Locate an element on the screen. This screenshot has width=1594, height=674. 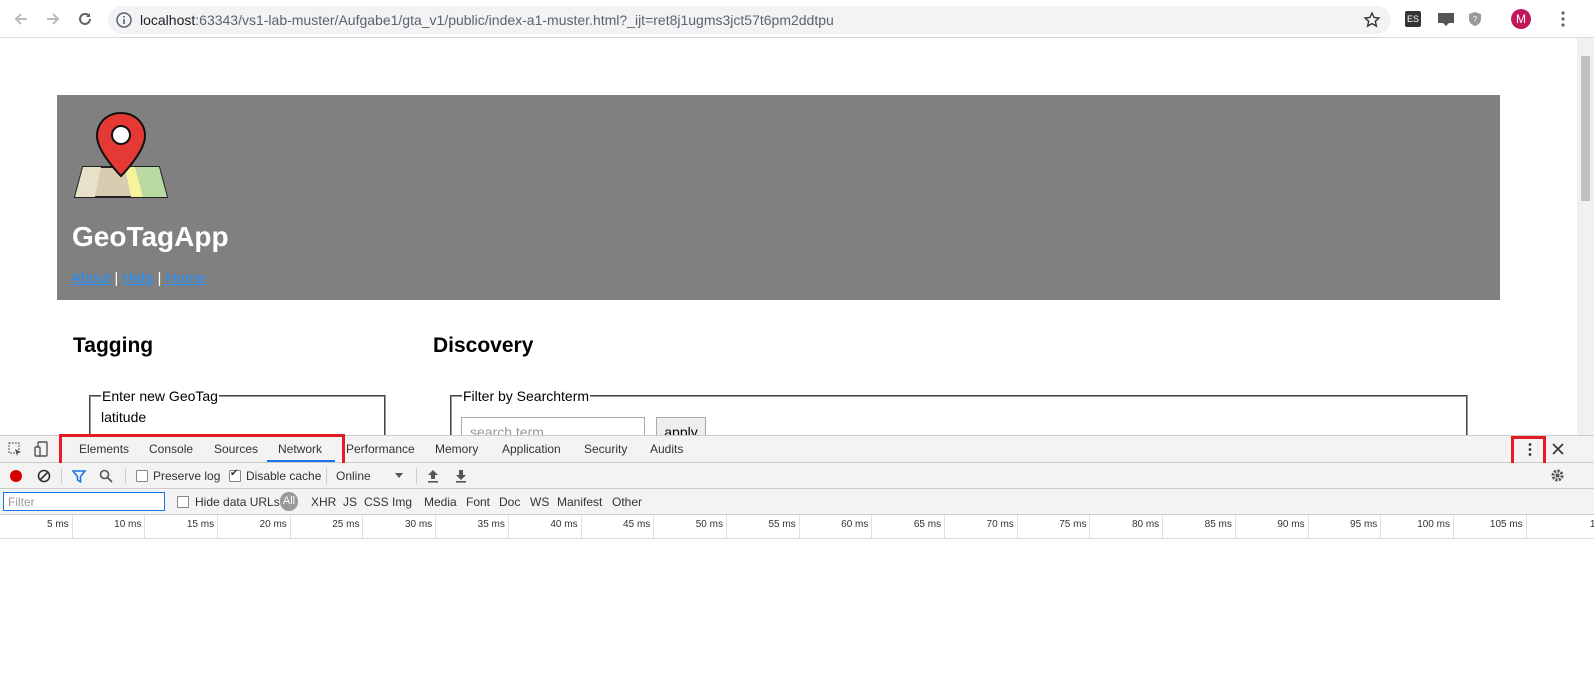
disable-cache-checkbox is located at coordinates (235, 475).